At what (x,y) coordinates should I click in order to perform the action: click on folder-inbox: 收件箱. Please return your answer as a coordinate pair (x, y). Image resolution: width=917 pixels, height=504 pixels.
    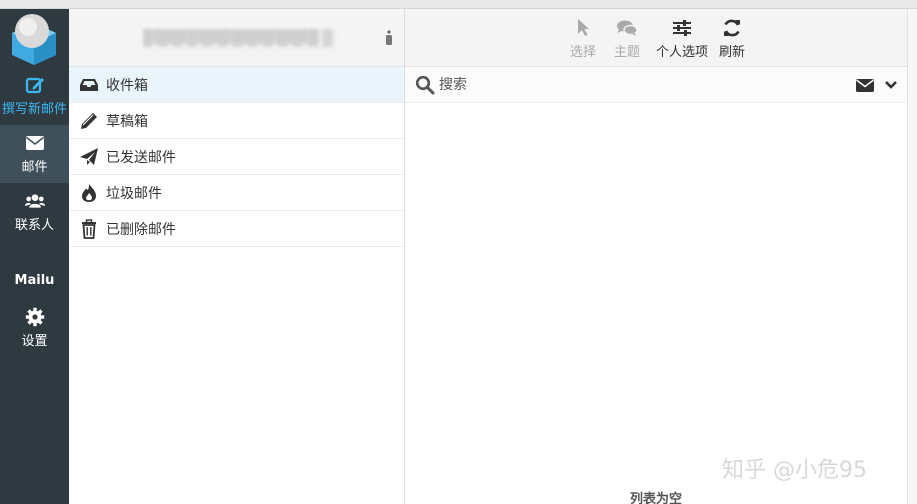
    Looking at the image, I should click on (236, 85).